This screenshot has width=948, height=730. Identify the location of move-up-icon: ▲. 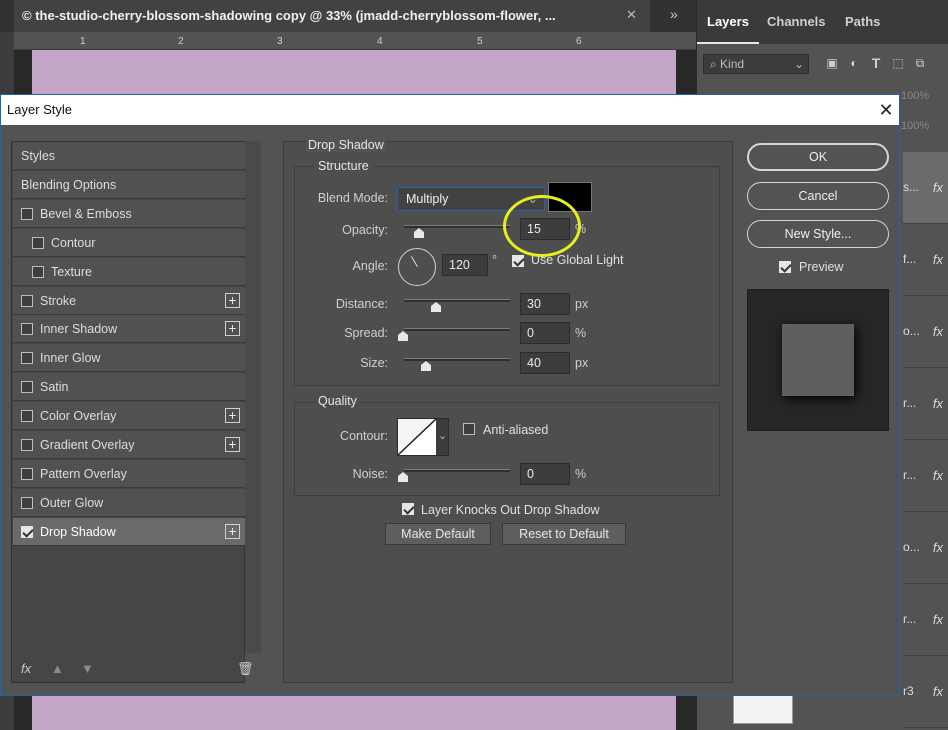
(57, 668).